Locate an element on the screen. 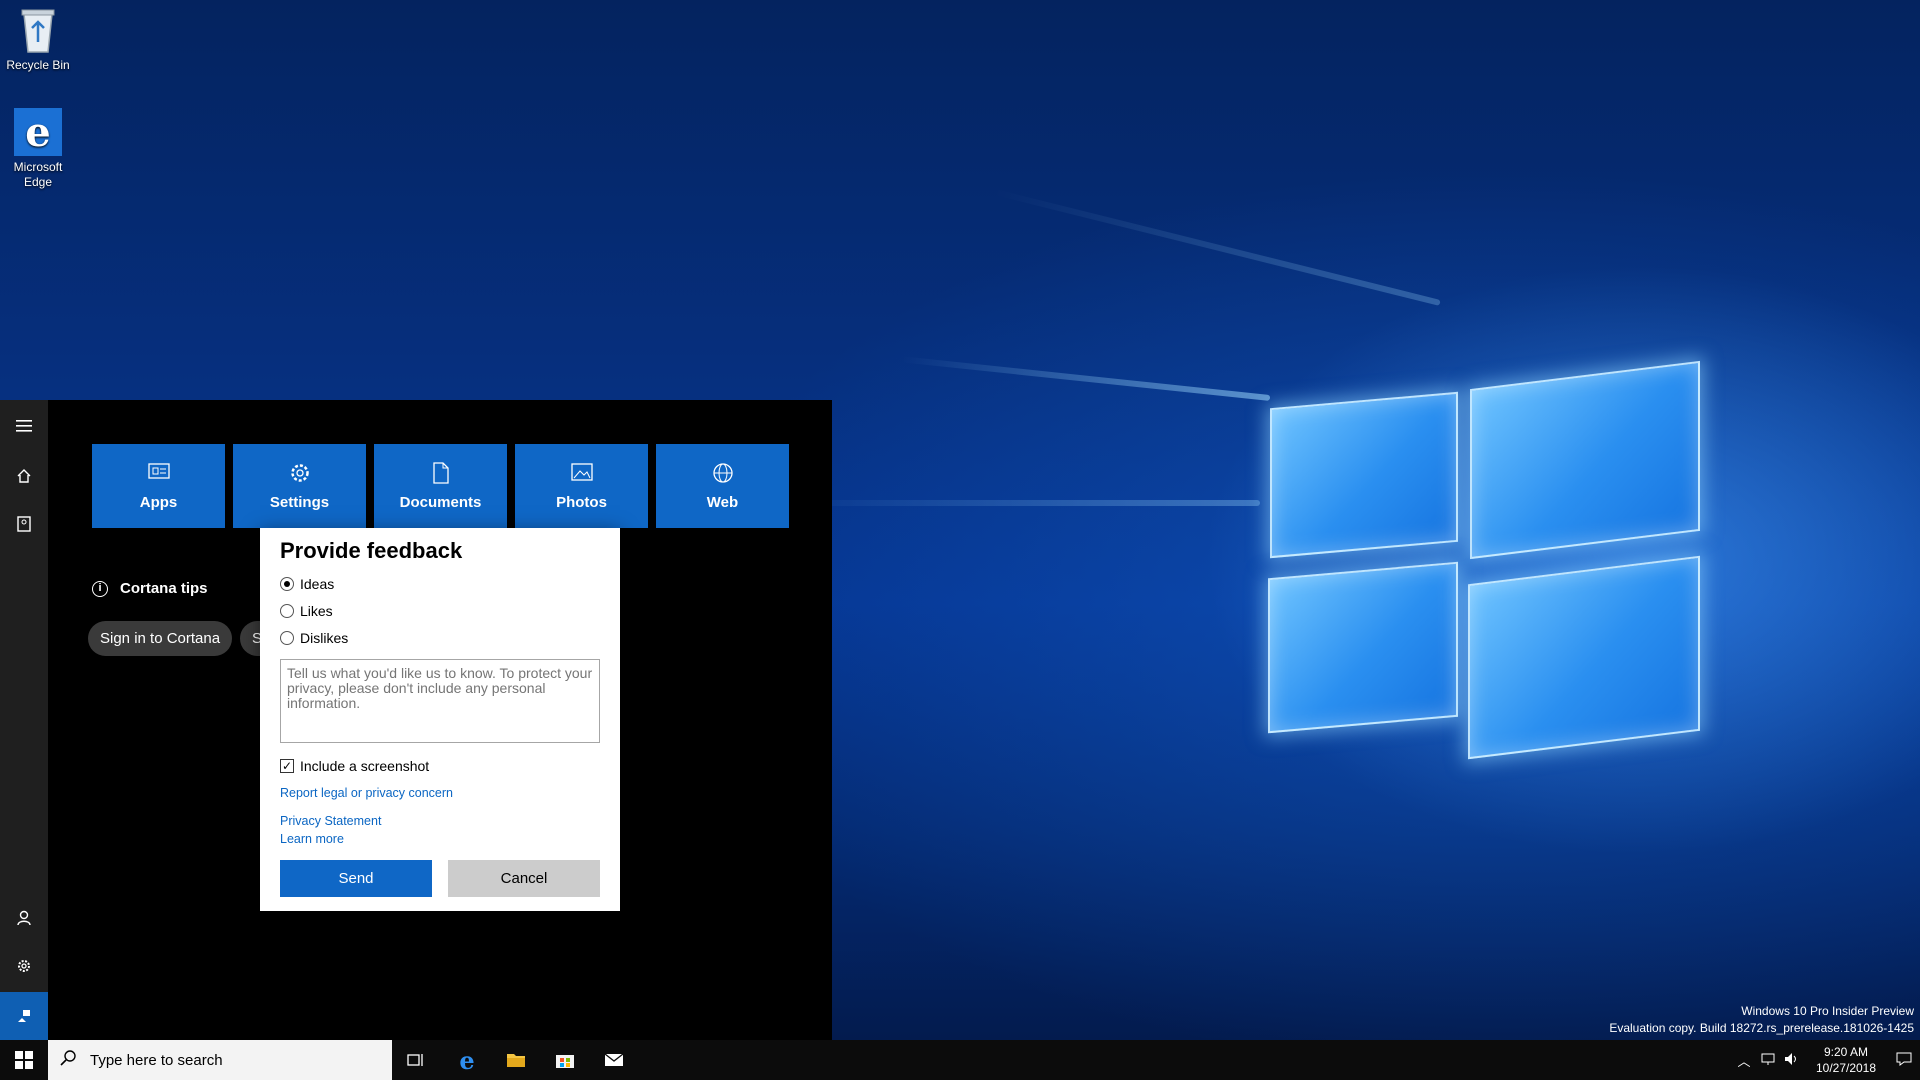  tile-apps: Apps is located at coordinates (158, 486).